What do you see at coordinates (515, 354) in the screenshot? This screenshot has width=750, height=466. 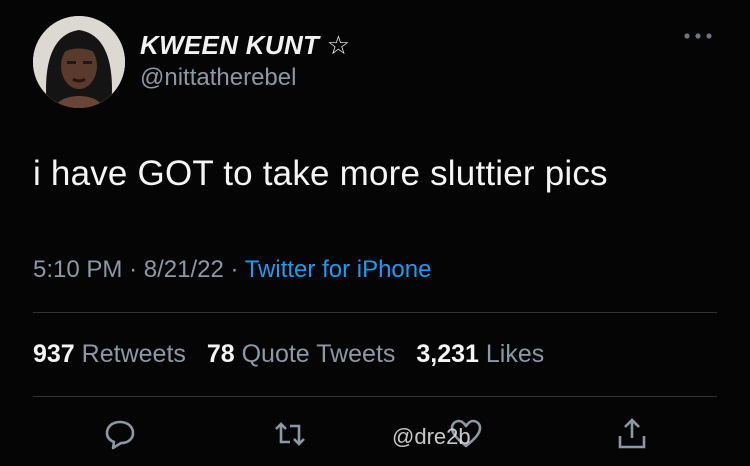 I see `likes-label: Likes` at bounding box center [515, 354].